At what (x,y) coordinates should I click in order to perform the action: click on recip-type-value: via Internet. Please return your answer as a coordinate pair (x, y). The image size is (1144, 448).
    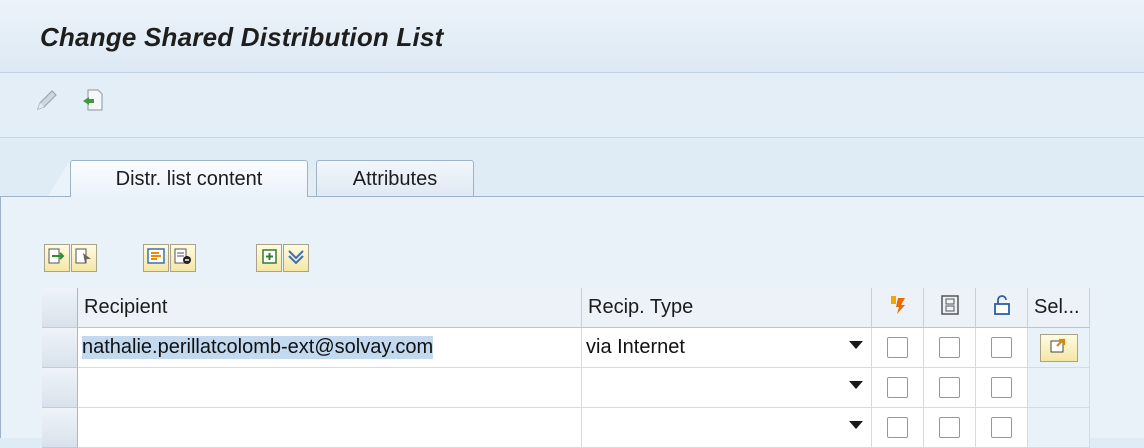
    Looking at the image, I should click on (635, 347).